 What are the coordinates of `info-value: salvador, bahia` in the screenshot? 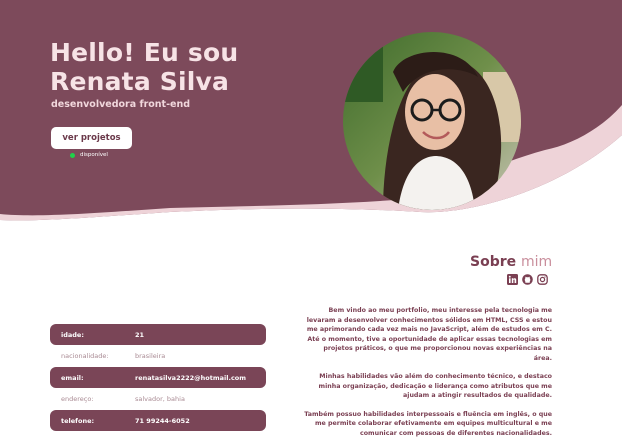 It's located at (160, 398).